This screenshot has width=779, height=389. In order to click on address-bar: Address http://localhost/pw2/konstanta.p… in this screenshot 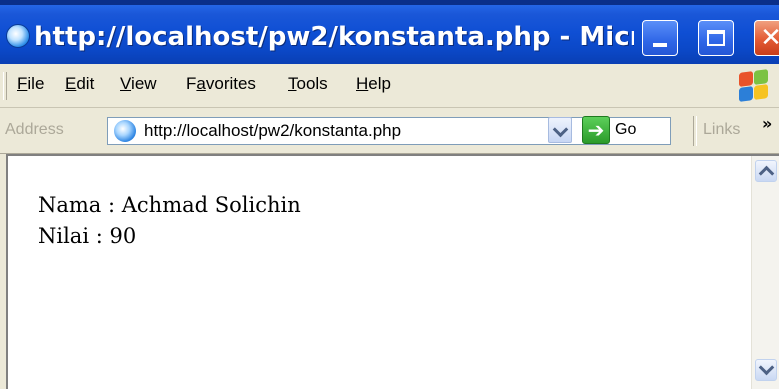, I will do `click(389, 131)`.